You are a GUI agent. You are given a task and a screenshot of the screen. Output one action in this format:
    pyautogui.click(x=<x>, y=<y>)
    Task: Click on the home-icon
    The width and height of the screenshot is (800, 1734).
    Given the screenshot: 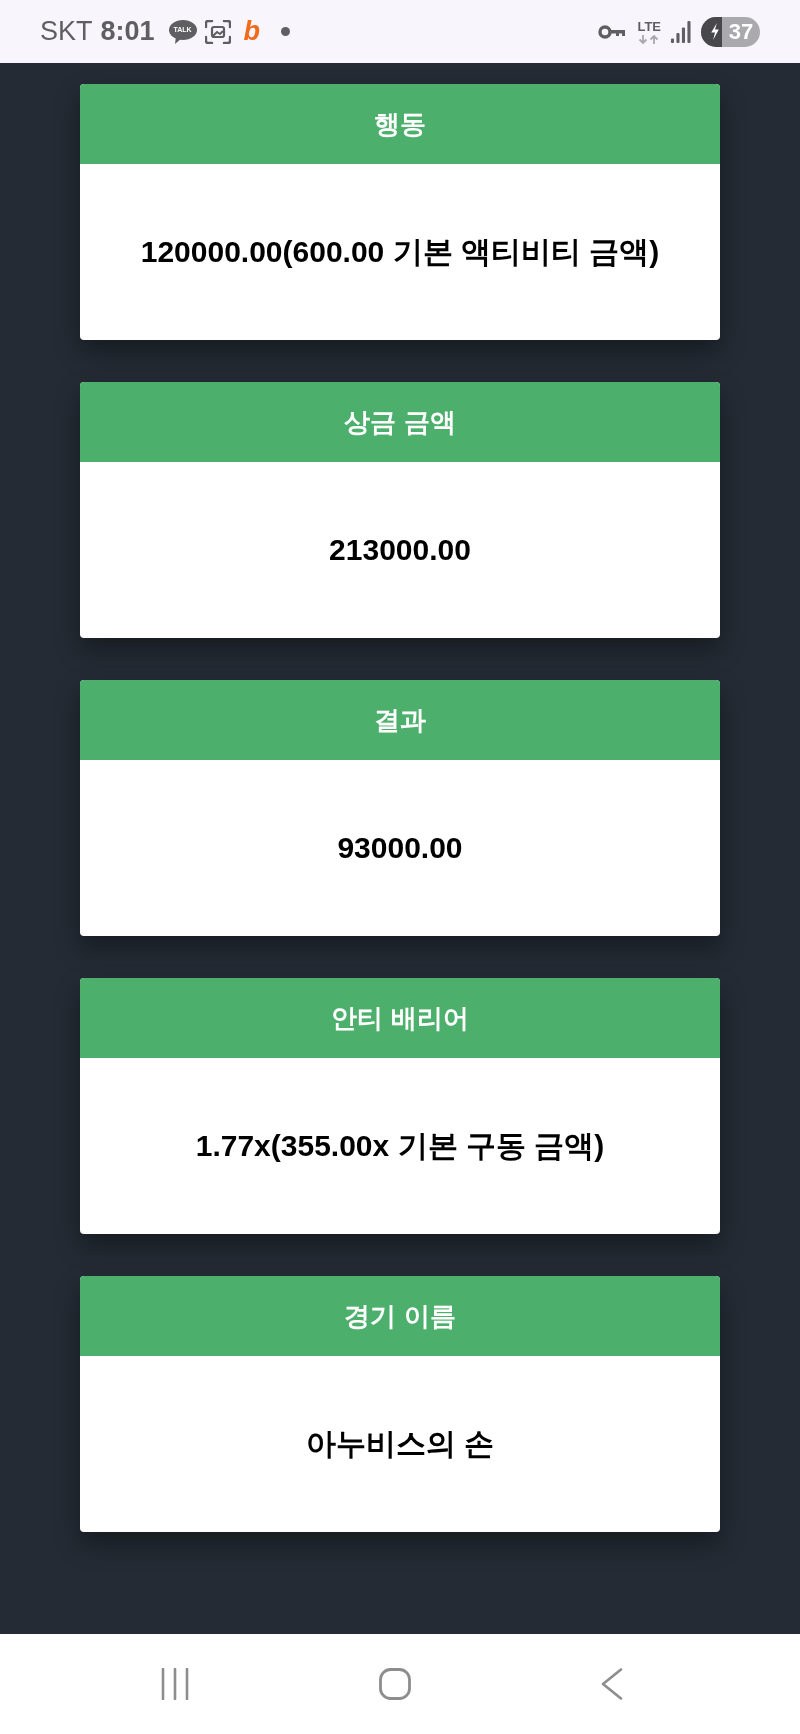 What is the action you would take?
    pyautogui.click(x=395, y=1684)
    